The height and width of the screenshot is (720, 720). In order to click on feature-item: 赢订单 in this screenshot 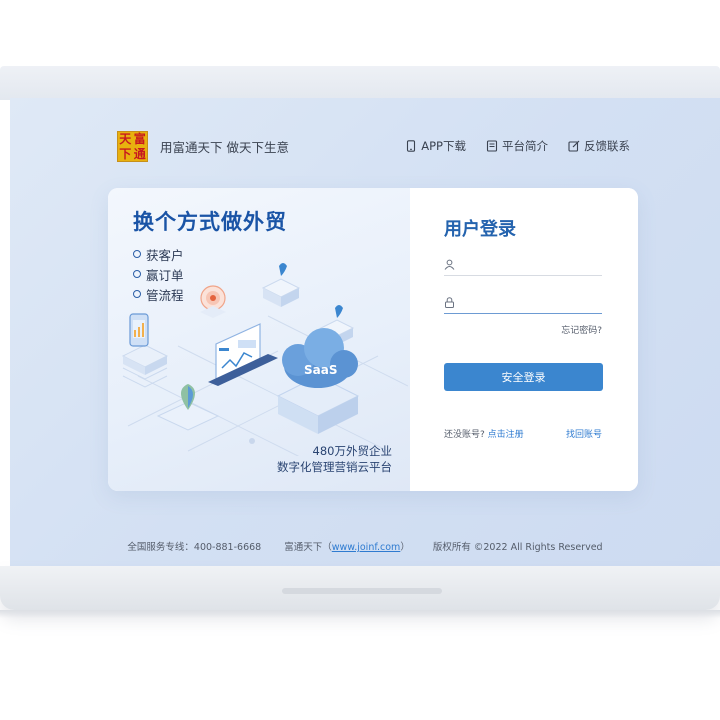, I will do `click(158, 274)`.